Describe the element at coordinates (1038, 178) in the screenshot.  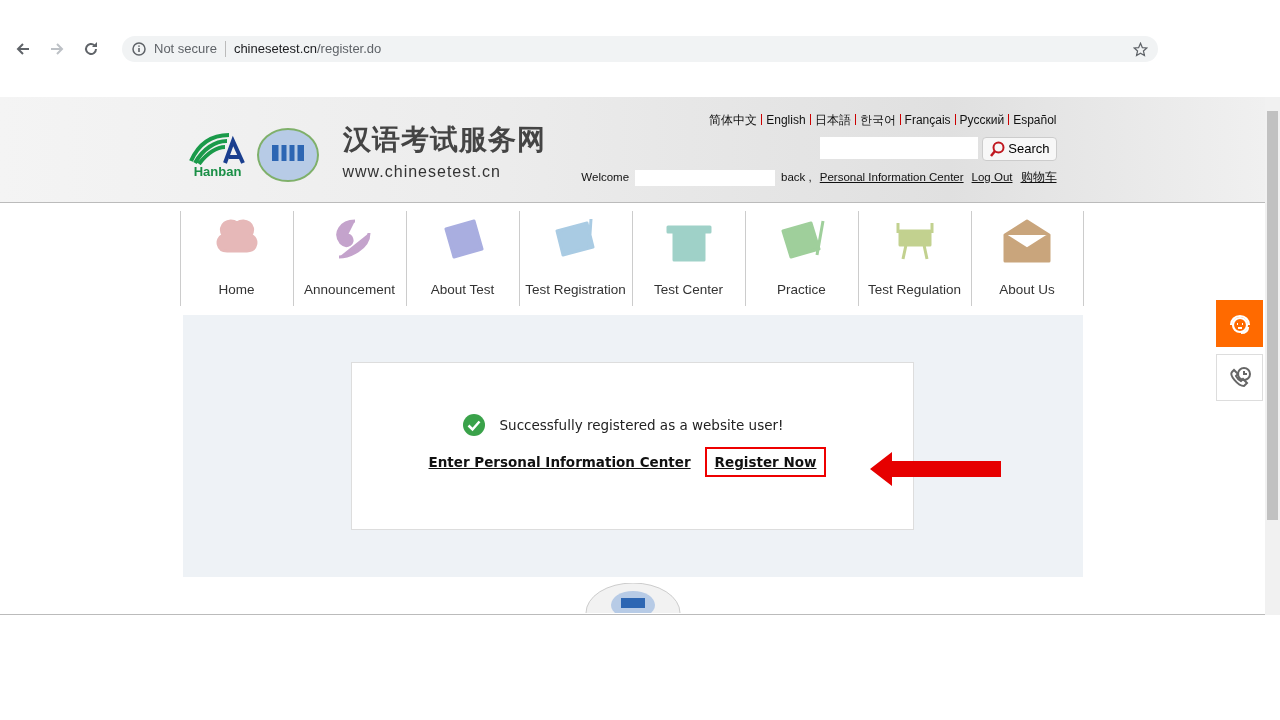
I see `header-link: 购物车` at that location.